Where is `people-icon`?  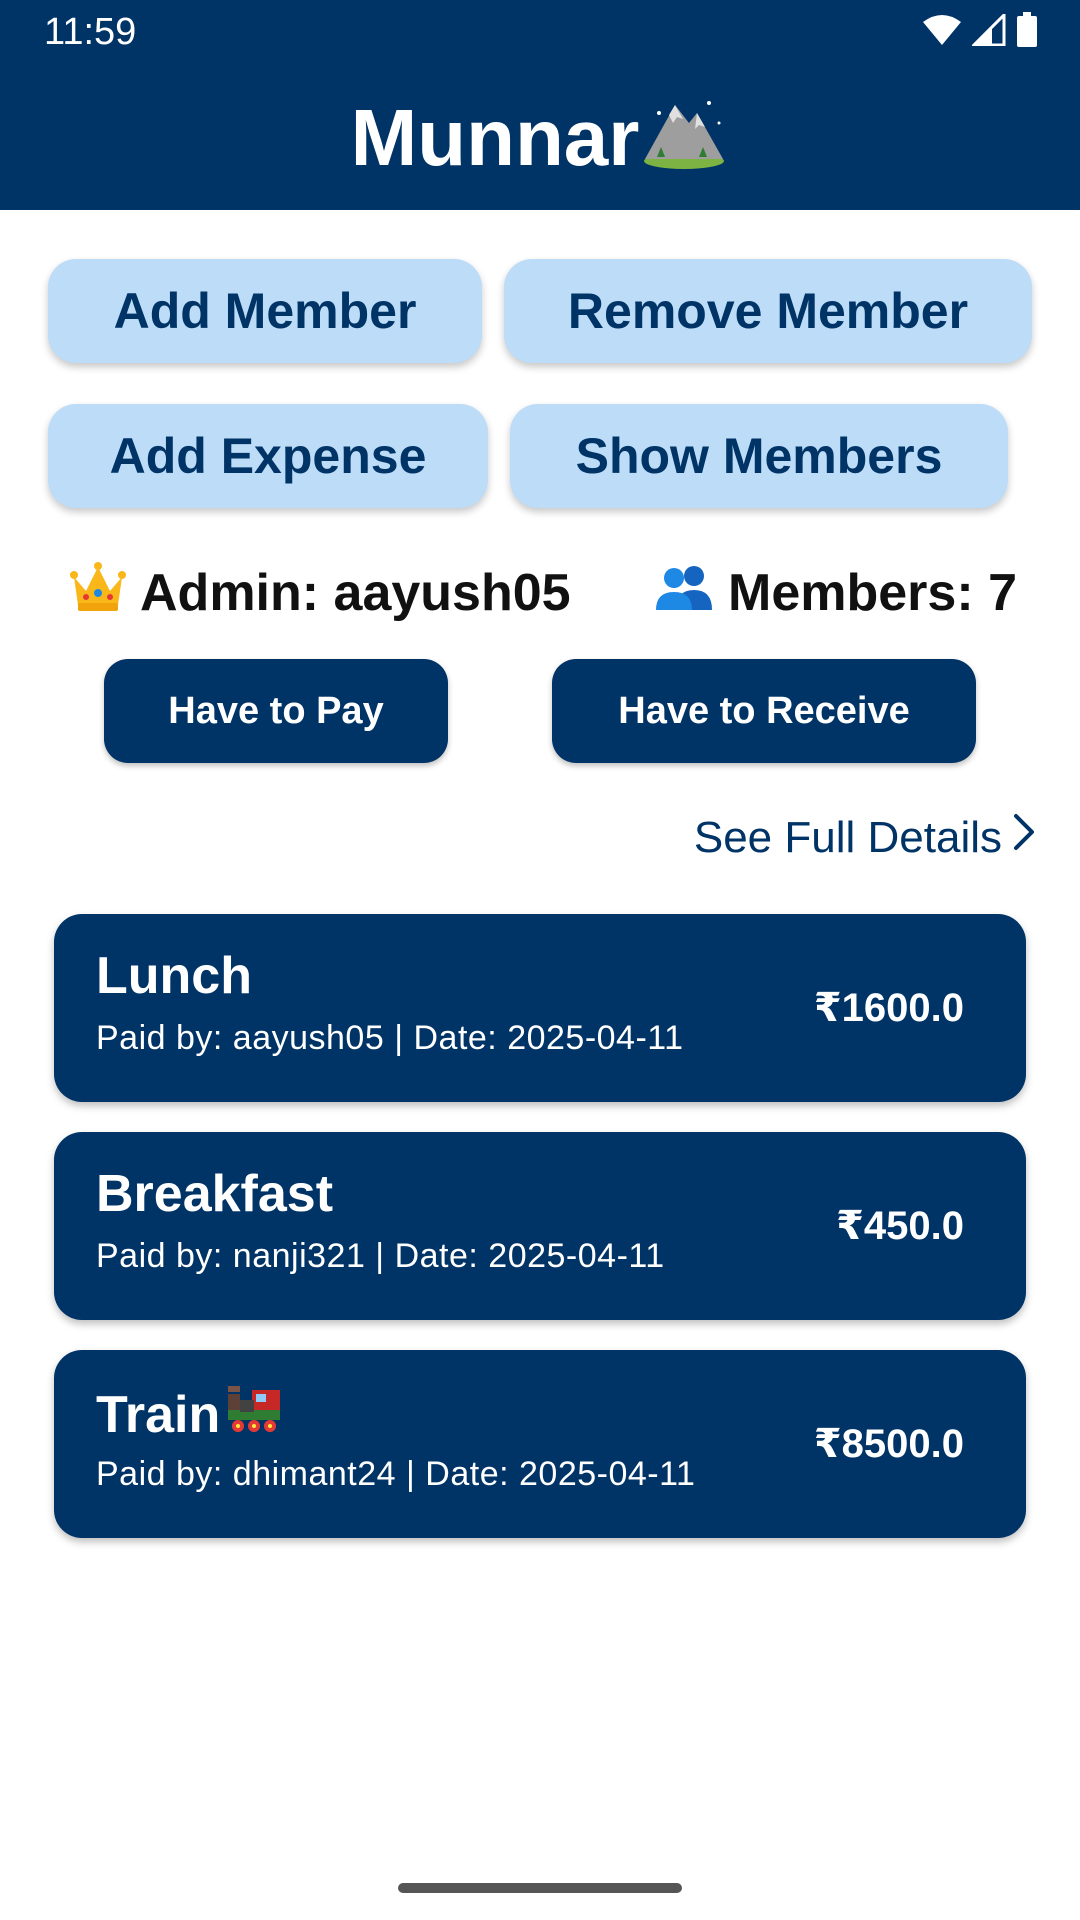 people-icon is located at coordinates (684, 593).